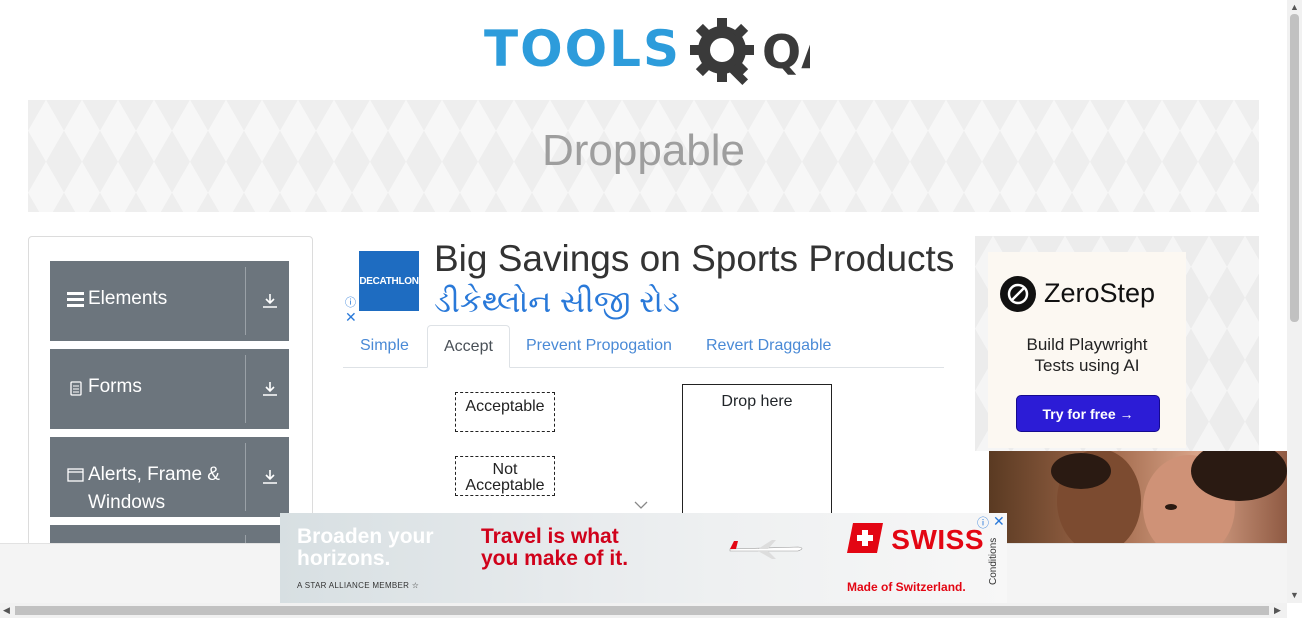  I want to click on sidebar-group-label-line2: Windows, so click(127, 502).